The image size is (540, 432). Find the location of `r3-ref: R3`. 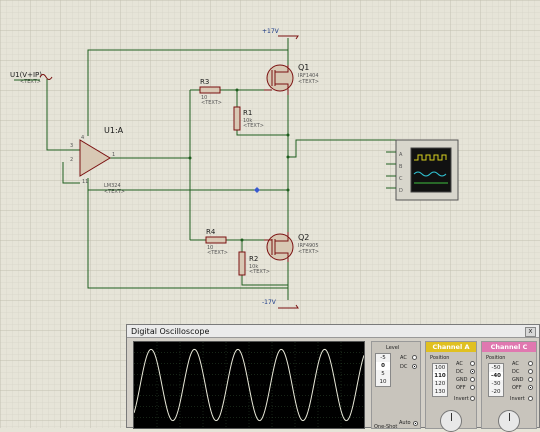

r3-ref: R3 is located at coordinates (204, 82).